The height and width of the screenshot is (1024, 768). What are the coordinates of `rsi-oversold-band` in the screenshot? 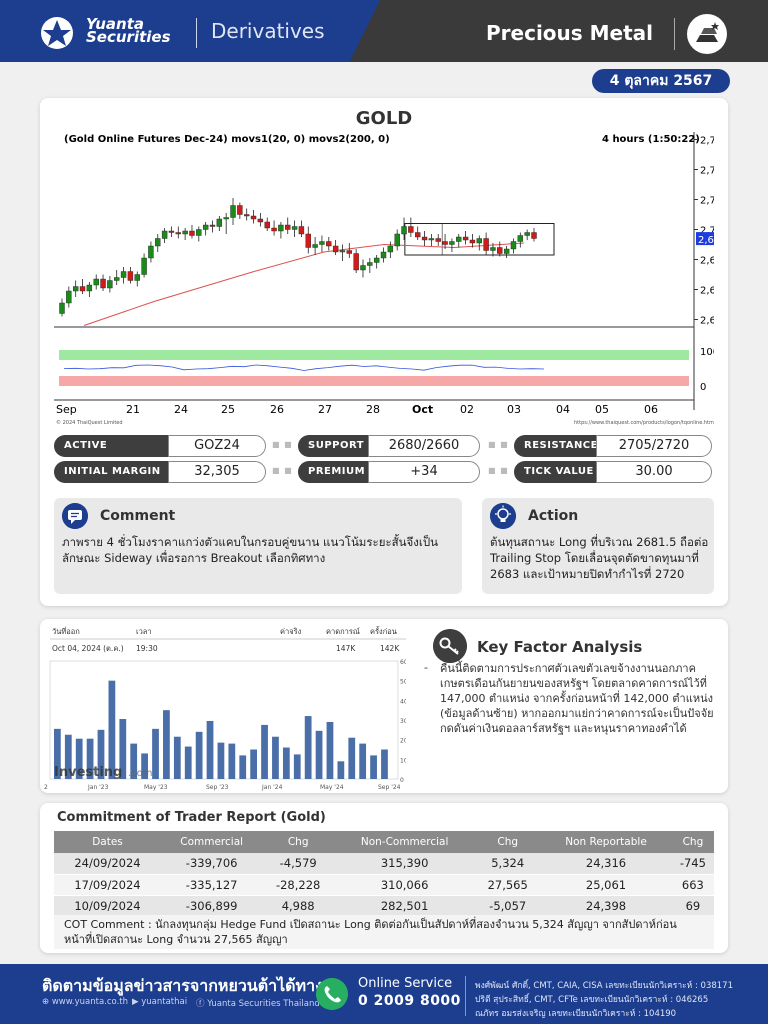 It's located at (374, 381).